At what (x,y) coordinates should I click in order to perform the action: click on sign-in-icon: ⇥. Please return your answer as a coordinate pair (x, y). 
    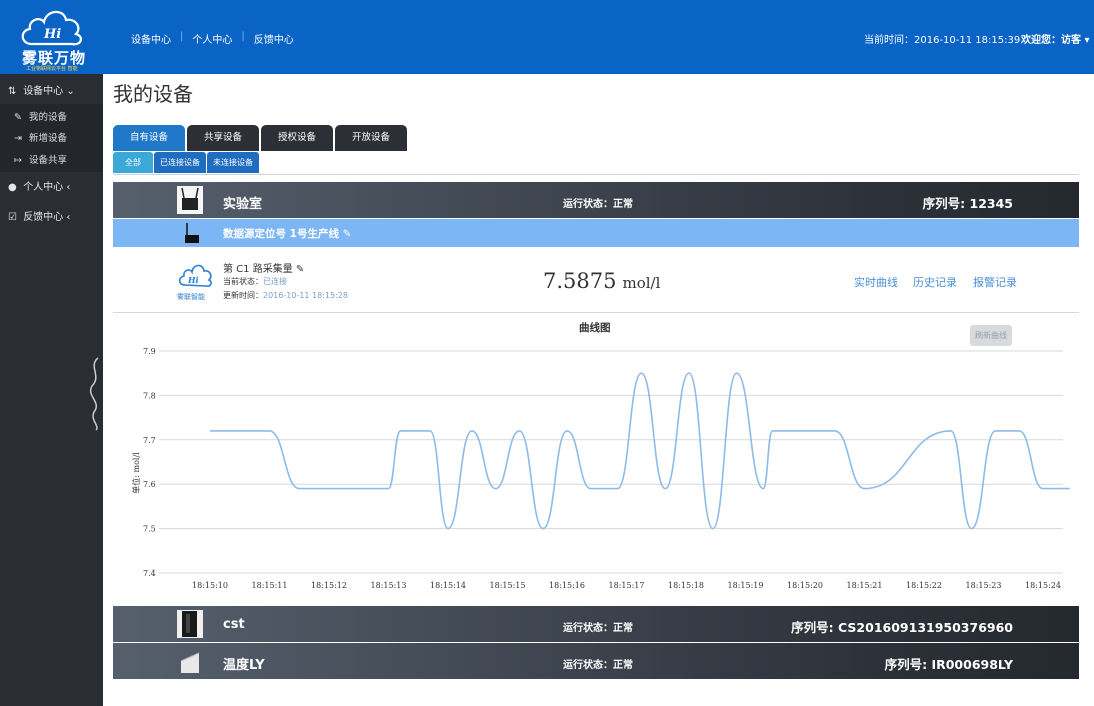
    Looking at the image, I should click on (18, 138).